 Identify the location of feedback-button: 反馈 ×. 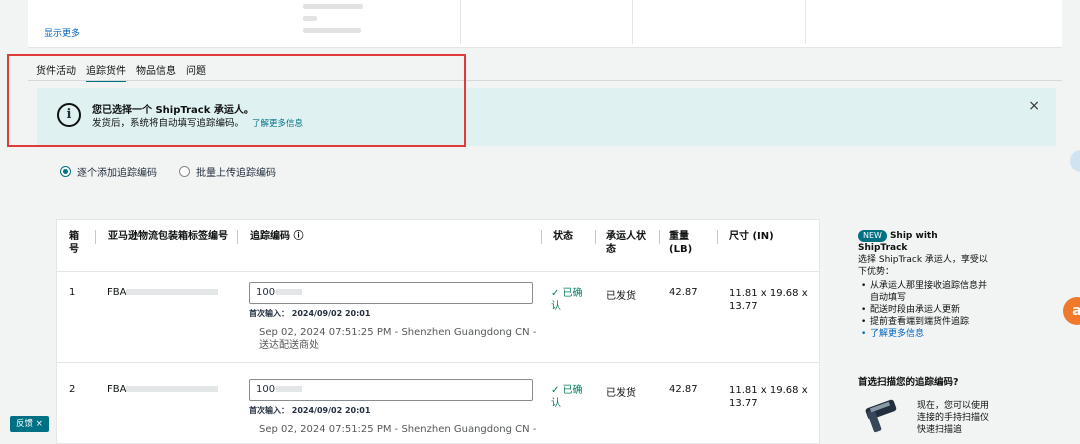
(29, 424).